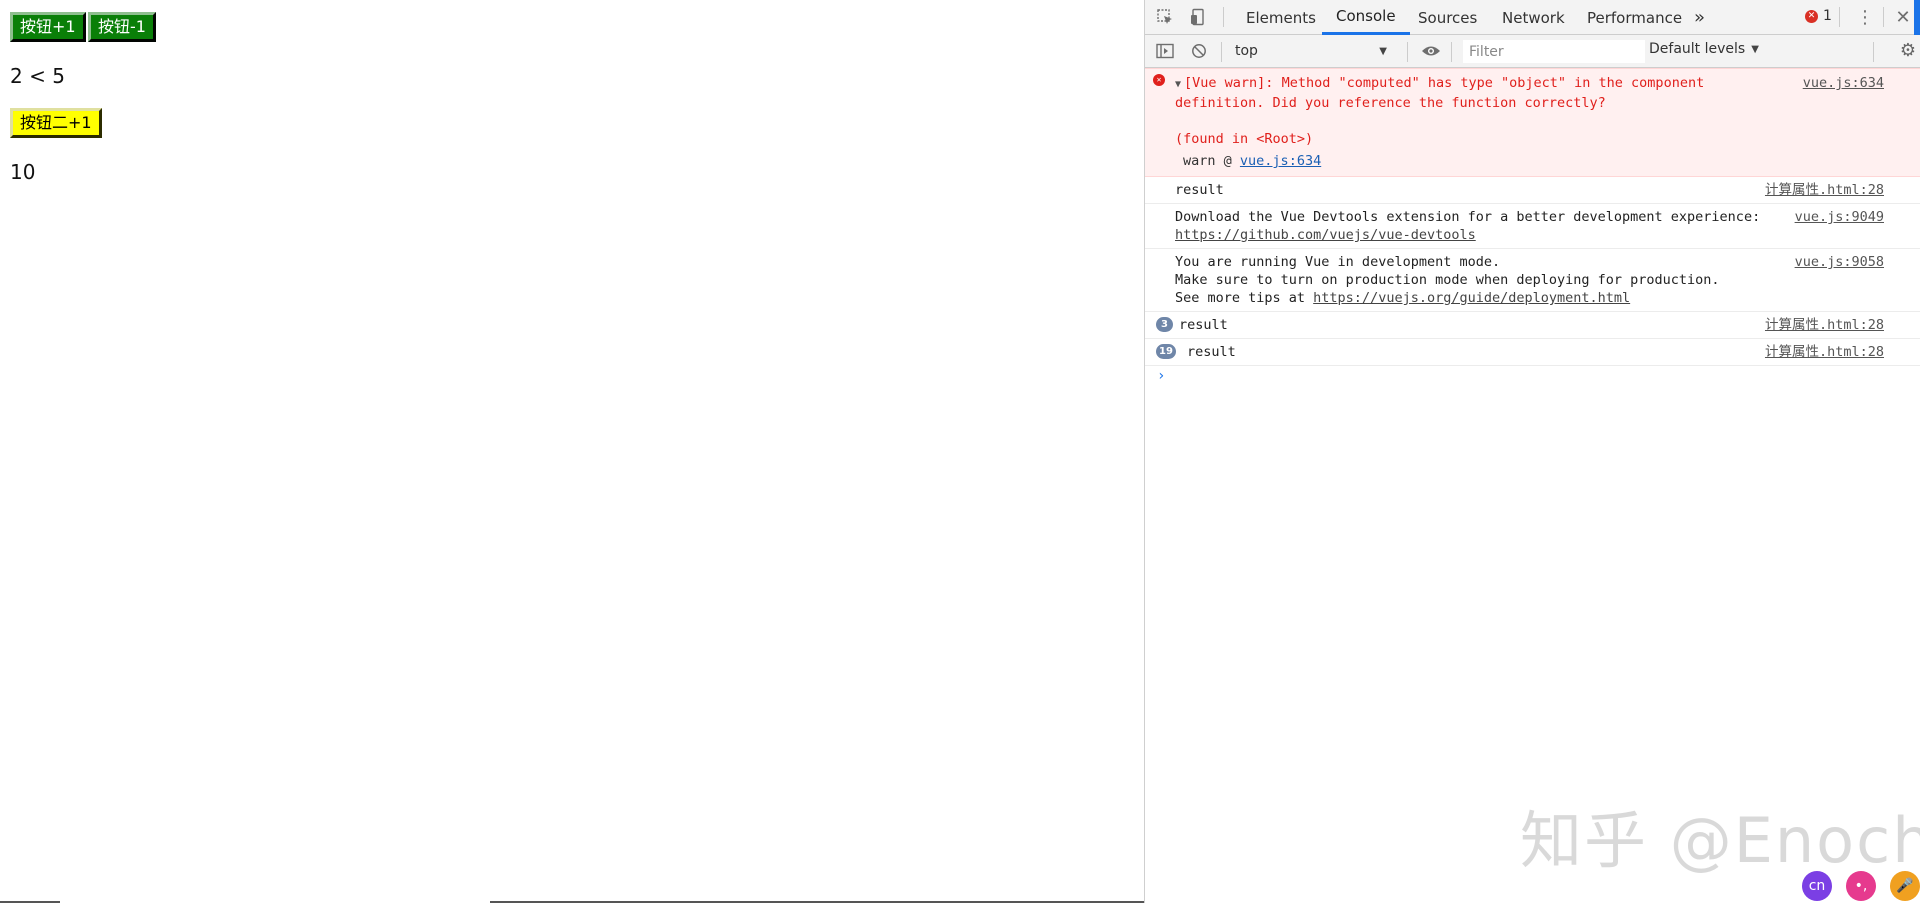  I want to click on increment-button: 按钮+1, so click(48, 27).